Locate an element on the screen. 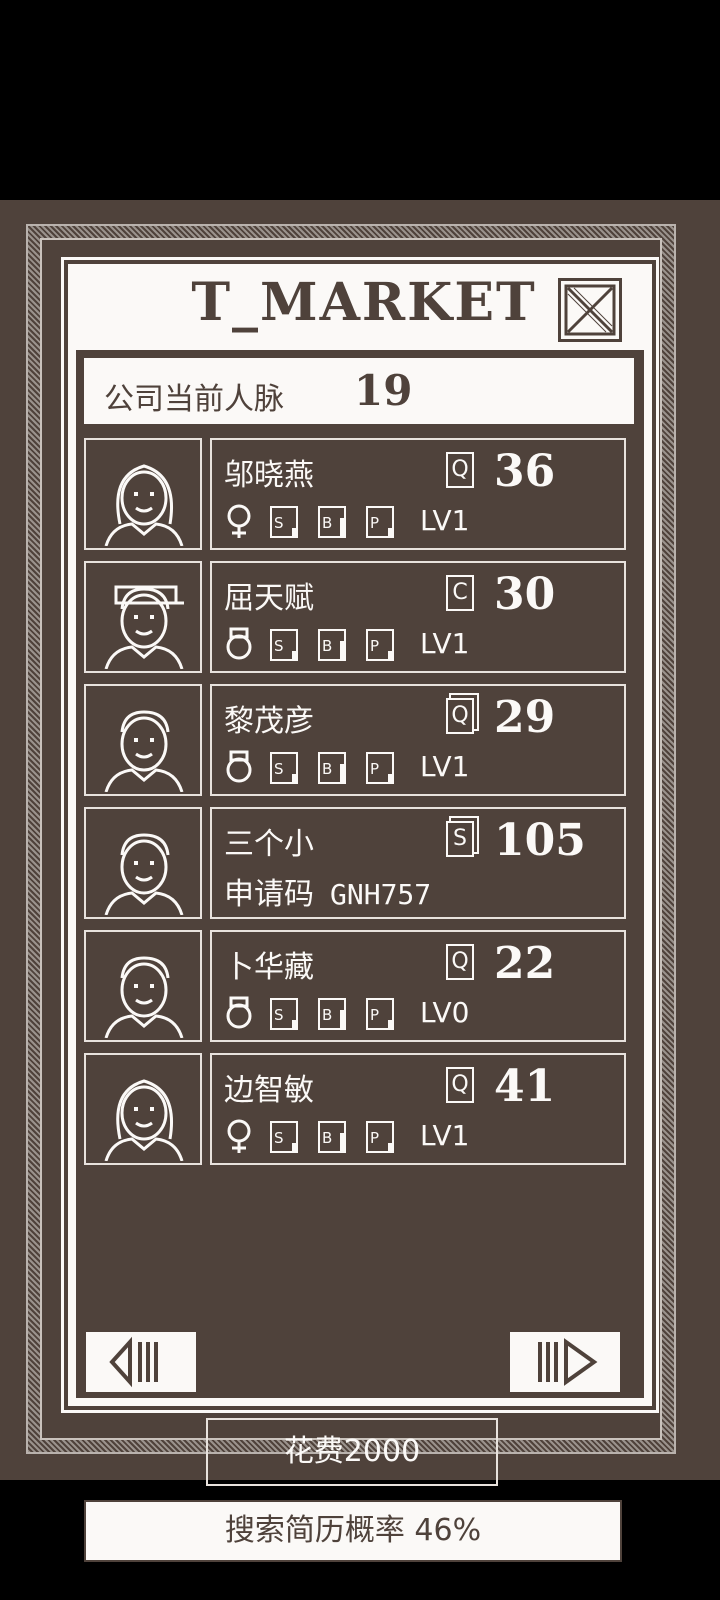 This screenshot has height=1600, width=720. candidate-card: 屈天赋 C 30 S B P LV1 is located at coordinates (355, 617).